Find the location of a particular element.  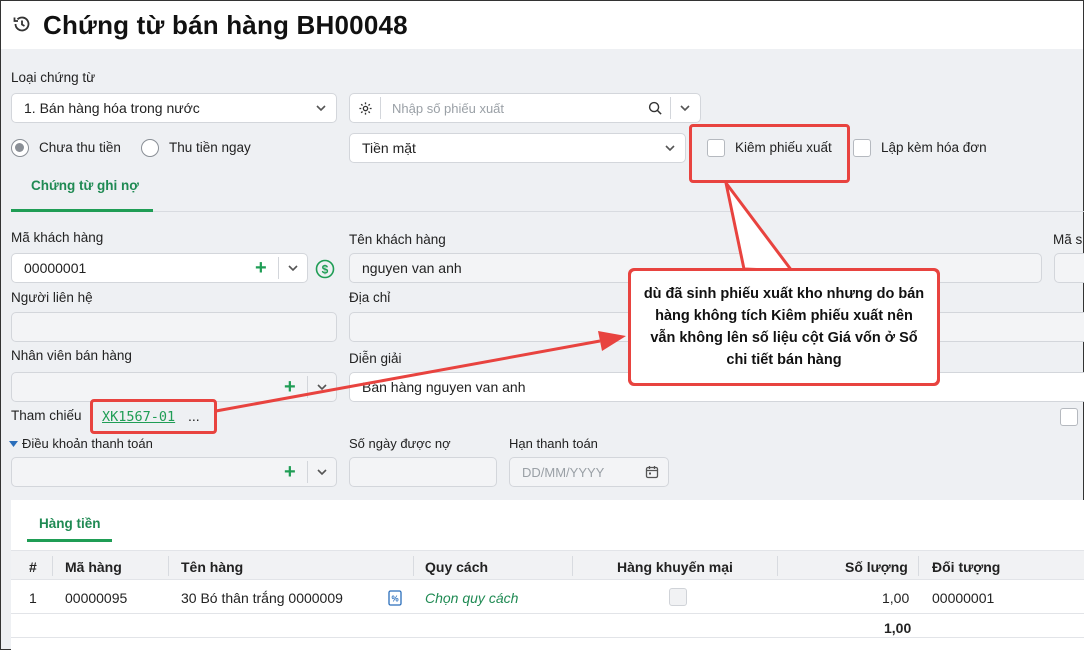

table-row is located at coordinates (547, 597).